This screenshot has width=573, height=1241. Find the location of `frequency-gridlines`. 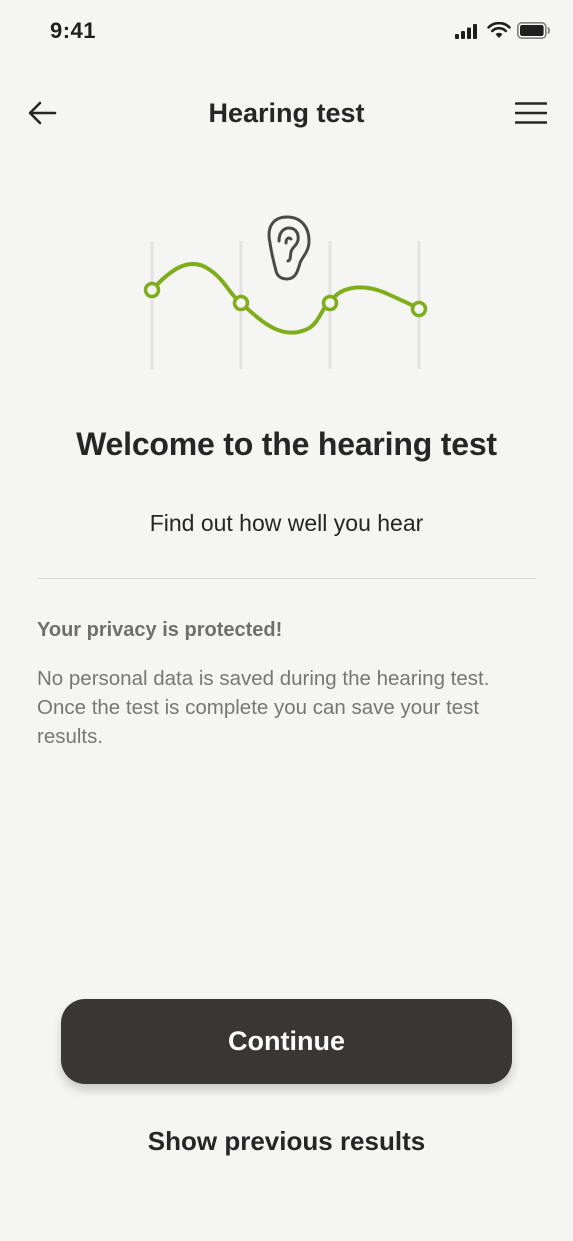

frequency-gridlines is located at coordinates (285, 305).